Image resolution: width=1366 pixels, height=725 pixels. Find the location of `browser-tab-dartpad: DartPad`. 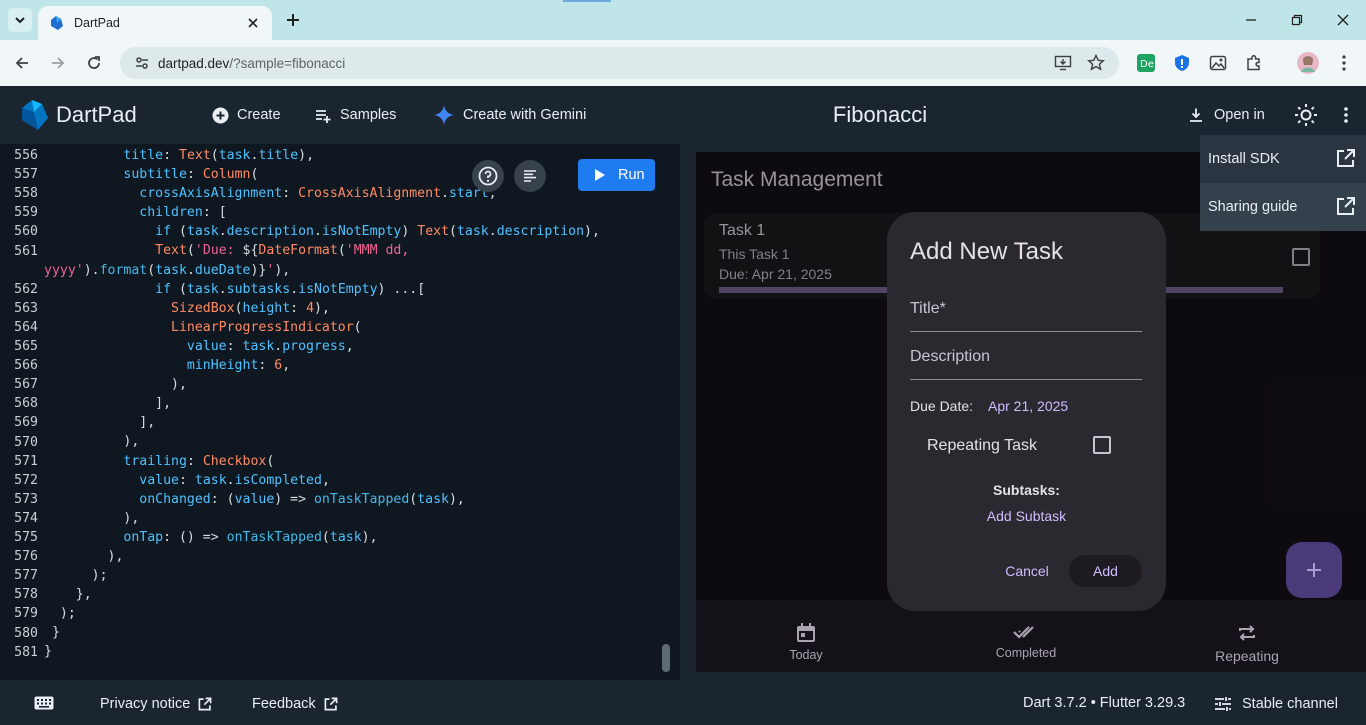

browser-tab-dartpad: DartPad is located at coordinates (155, 23).